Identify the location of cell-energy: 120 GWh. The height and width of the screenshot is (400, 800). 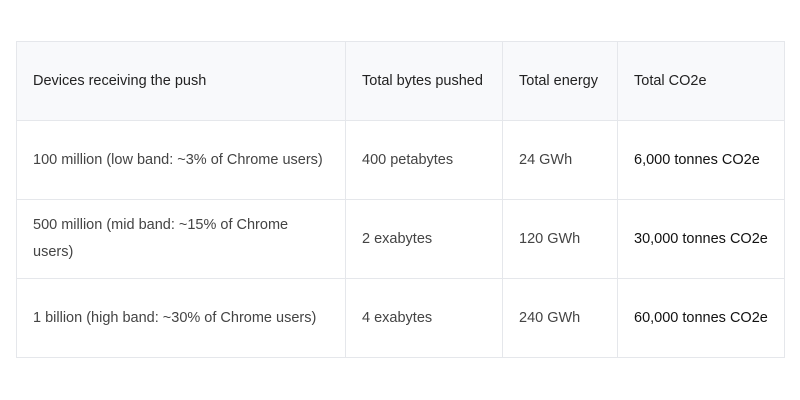
(560, 239).